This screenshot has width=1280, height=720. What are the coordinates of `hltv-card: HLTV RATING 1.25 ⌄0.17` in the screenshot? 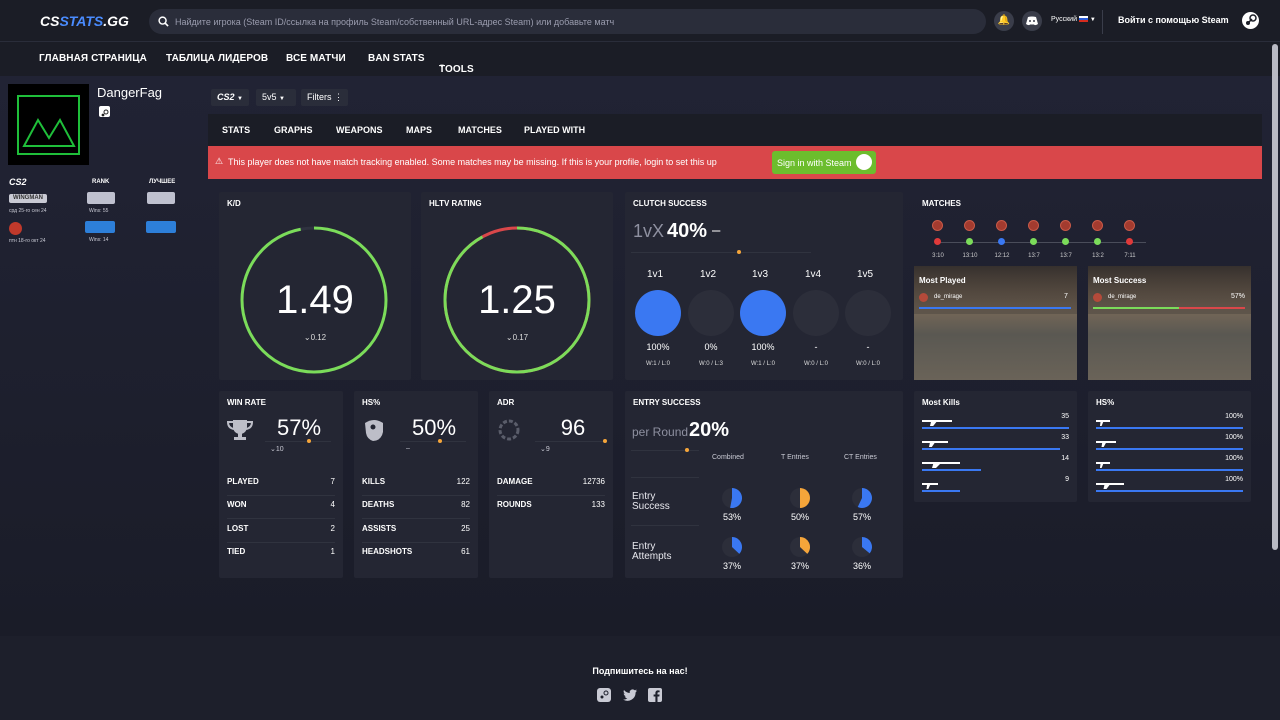 It's located at (517, 286).